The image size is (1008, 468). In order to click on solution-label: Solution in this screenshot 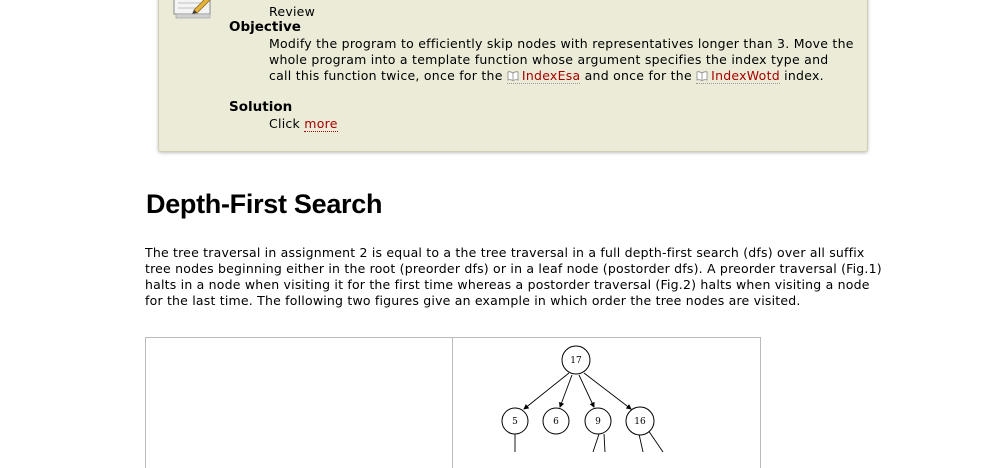, I will do `click(261, 107)`.